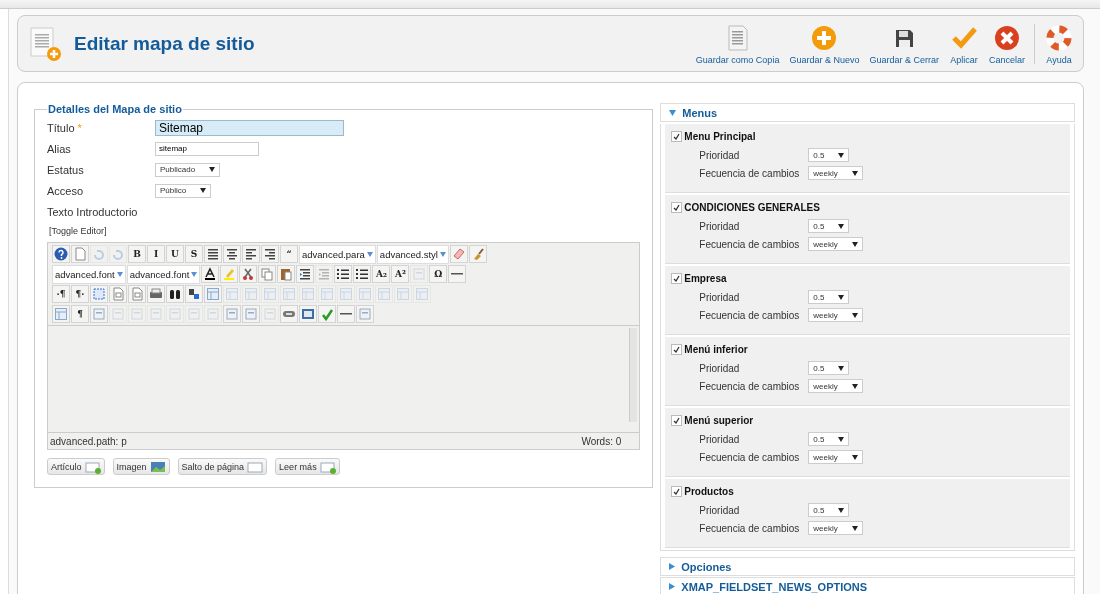 The height and width of the screenshot is (594, 1100). What do you see at coordinates (400, 274) in the screenshot?
I see `toolbar-button: A²` at bounding box center [400, 274].